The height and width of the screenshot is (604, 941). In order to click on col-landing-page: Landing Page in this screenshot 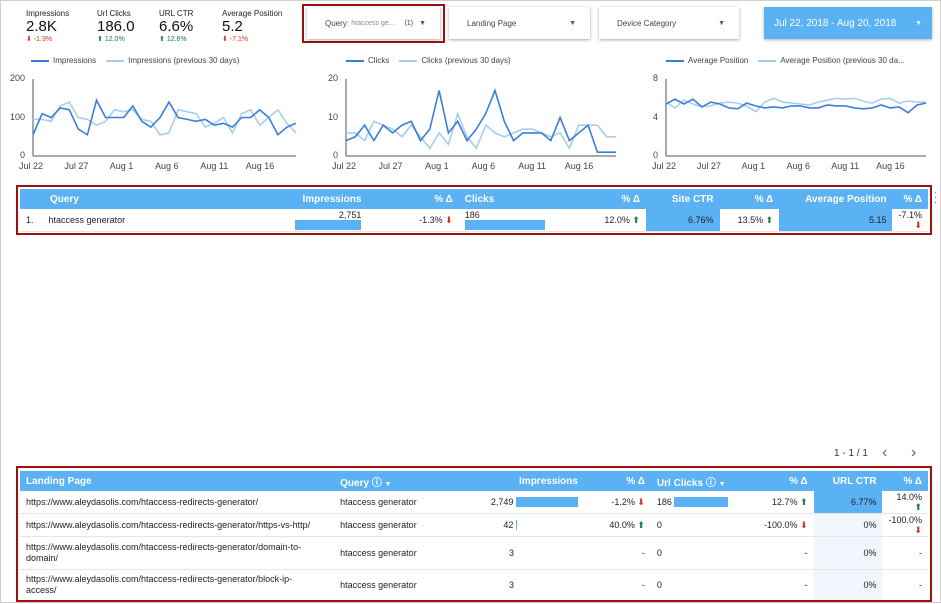, I will do `click(177, 481)`.